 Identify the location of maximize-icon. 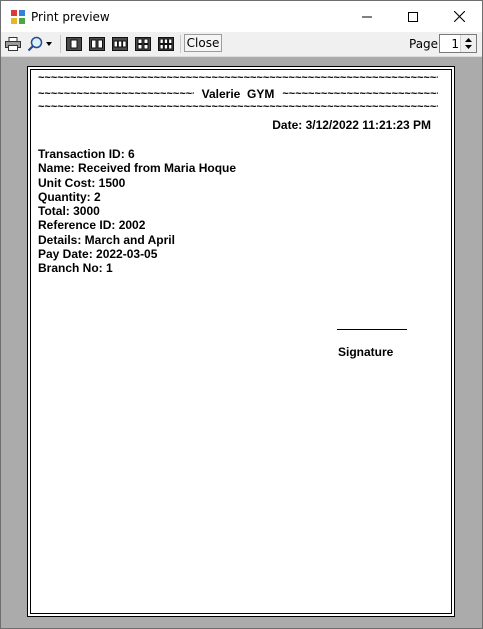
(413, 16).